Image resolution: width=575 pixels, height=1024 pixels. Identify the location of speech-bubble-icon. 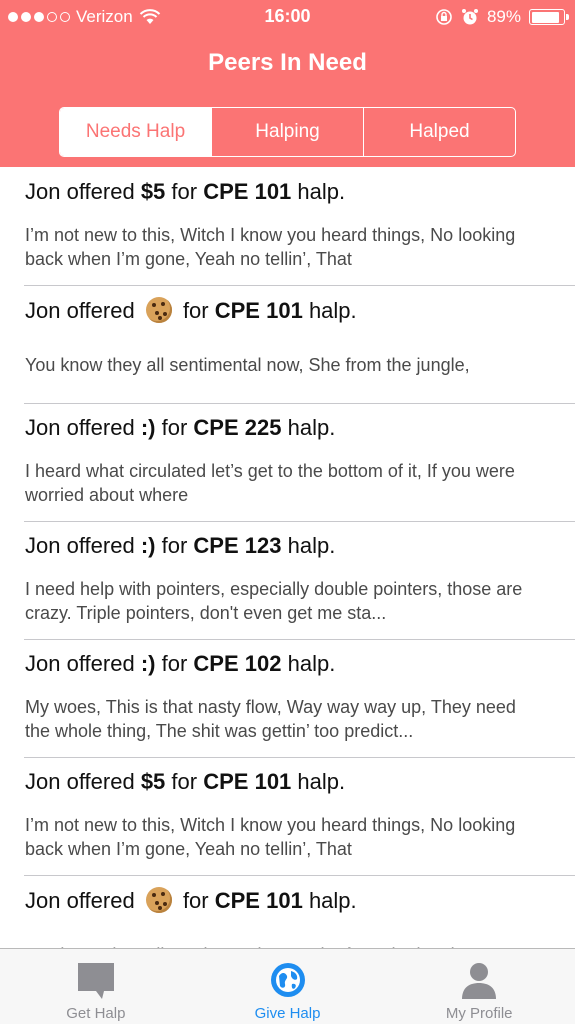
(95, 981).